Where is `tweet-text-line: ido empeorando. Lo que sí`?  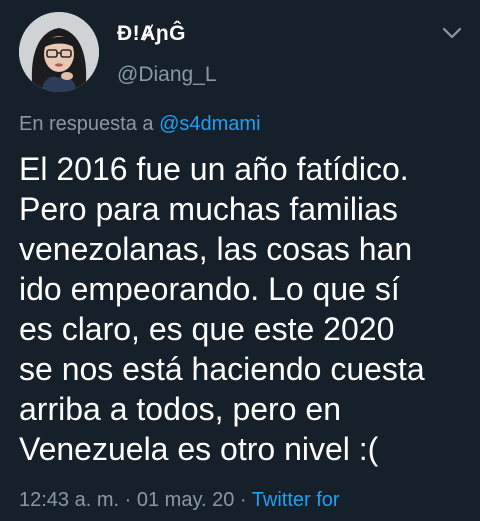 tweet-text-line: ido empeorando. Lo que sí is located at coordinates (209, 289).